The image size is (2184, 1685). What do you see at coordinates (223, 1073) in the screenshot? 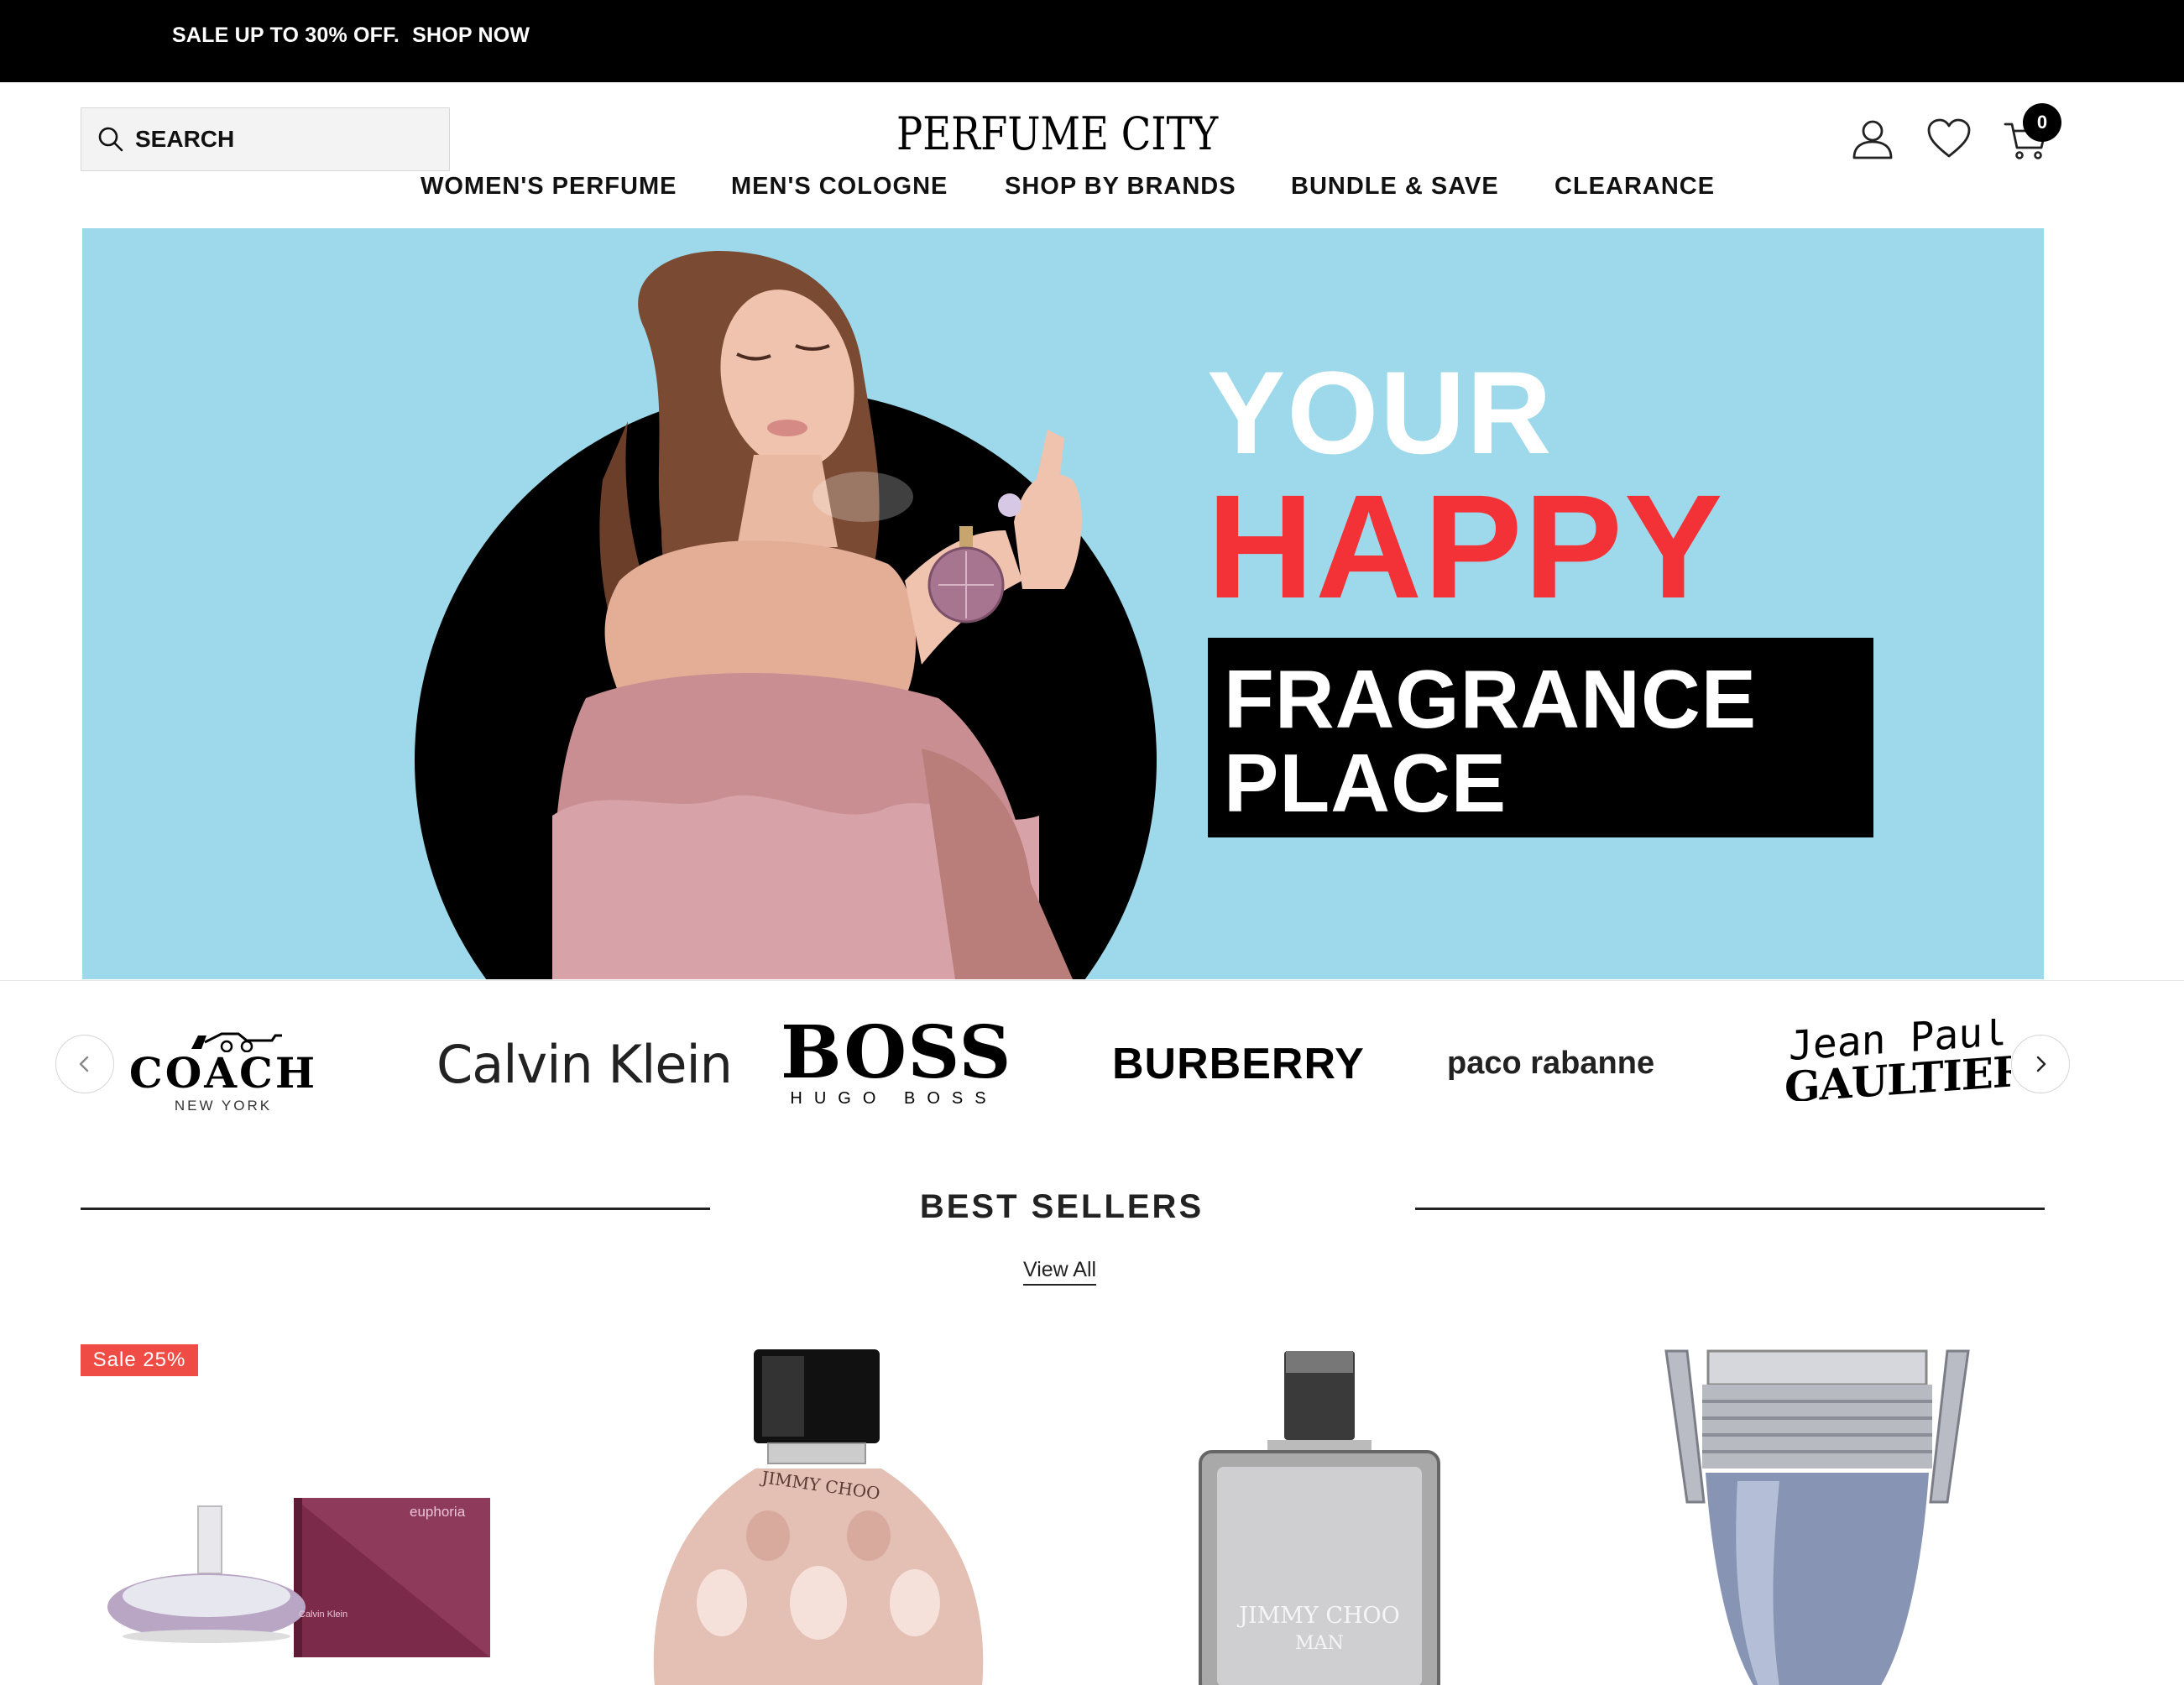
I see `brand-coach-name: COACH` at bounding box center [223, 1073].